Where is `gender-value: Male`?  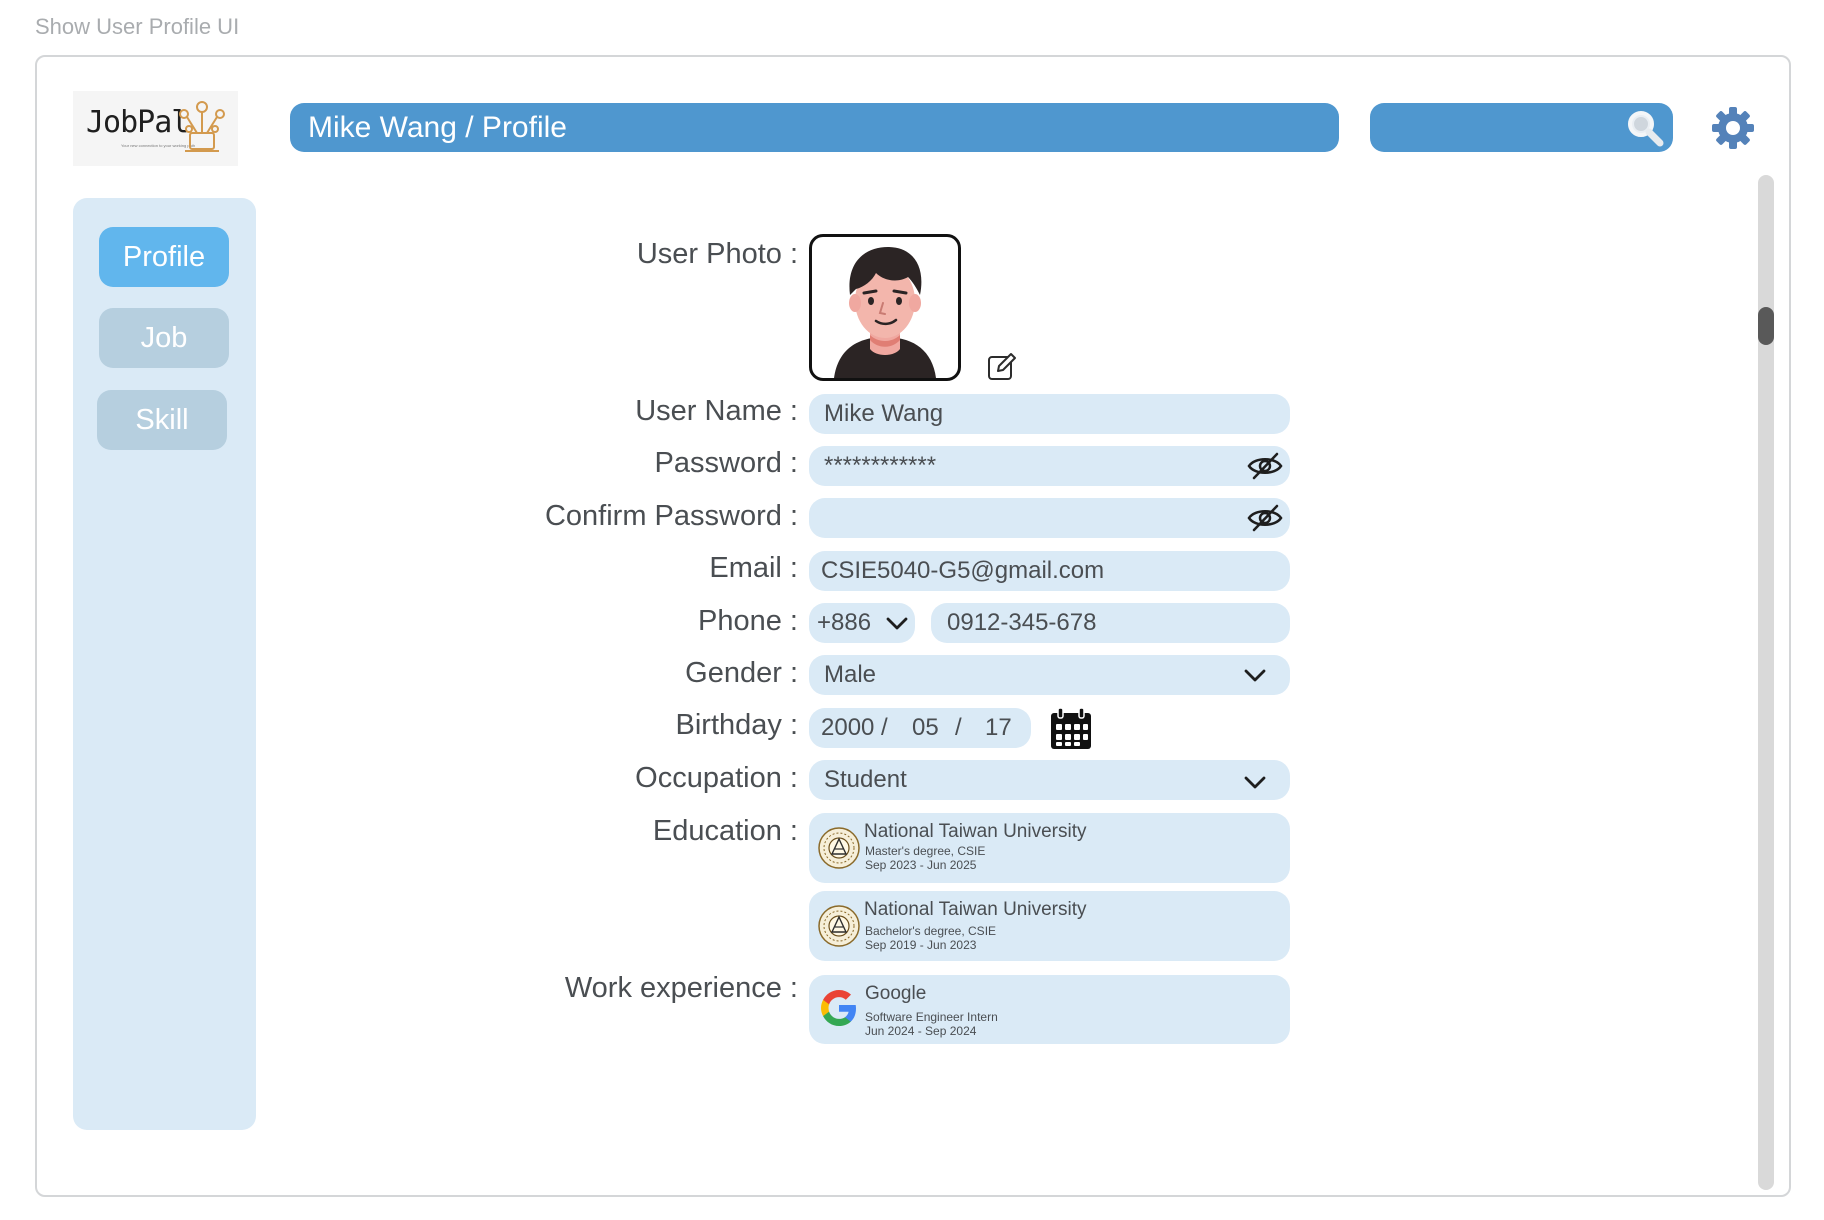
gender-value: Male is located at coordinates (850, 674).